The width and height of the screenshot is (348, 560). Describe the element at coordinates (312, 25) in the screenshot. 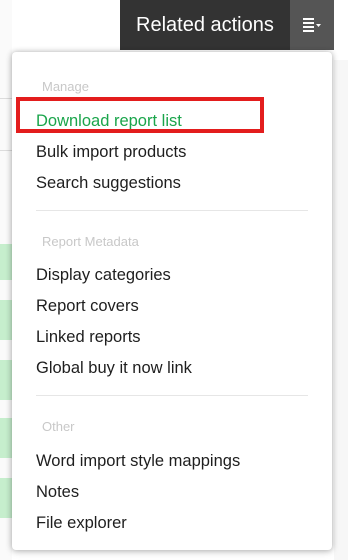

I see `list-menu-icon` at that location.